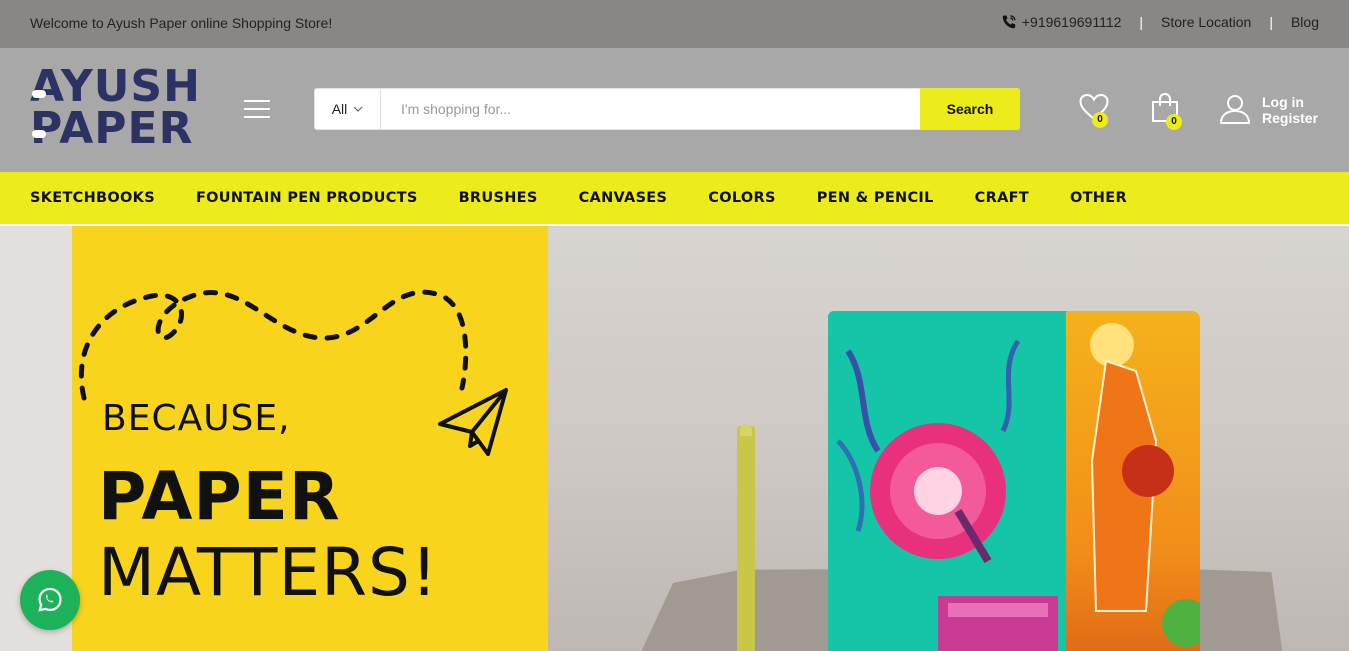  What do you see at coordinates (1100, 120) in the screenshot?
I see `wishlist-count-badge: 0` at bounding box center [1100, 120].